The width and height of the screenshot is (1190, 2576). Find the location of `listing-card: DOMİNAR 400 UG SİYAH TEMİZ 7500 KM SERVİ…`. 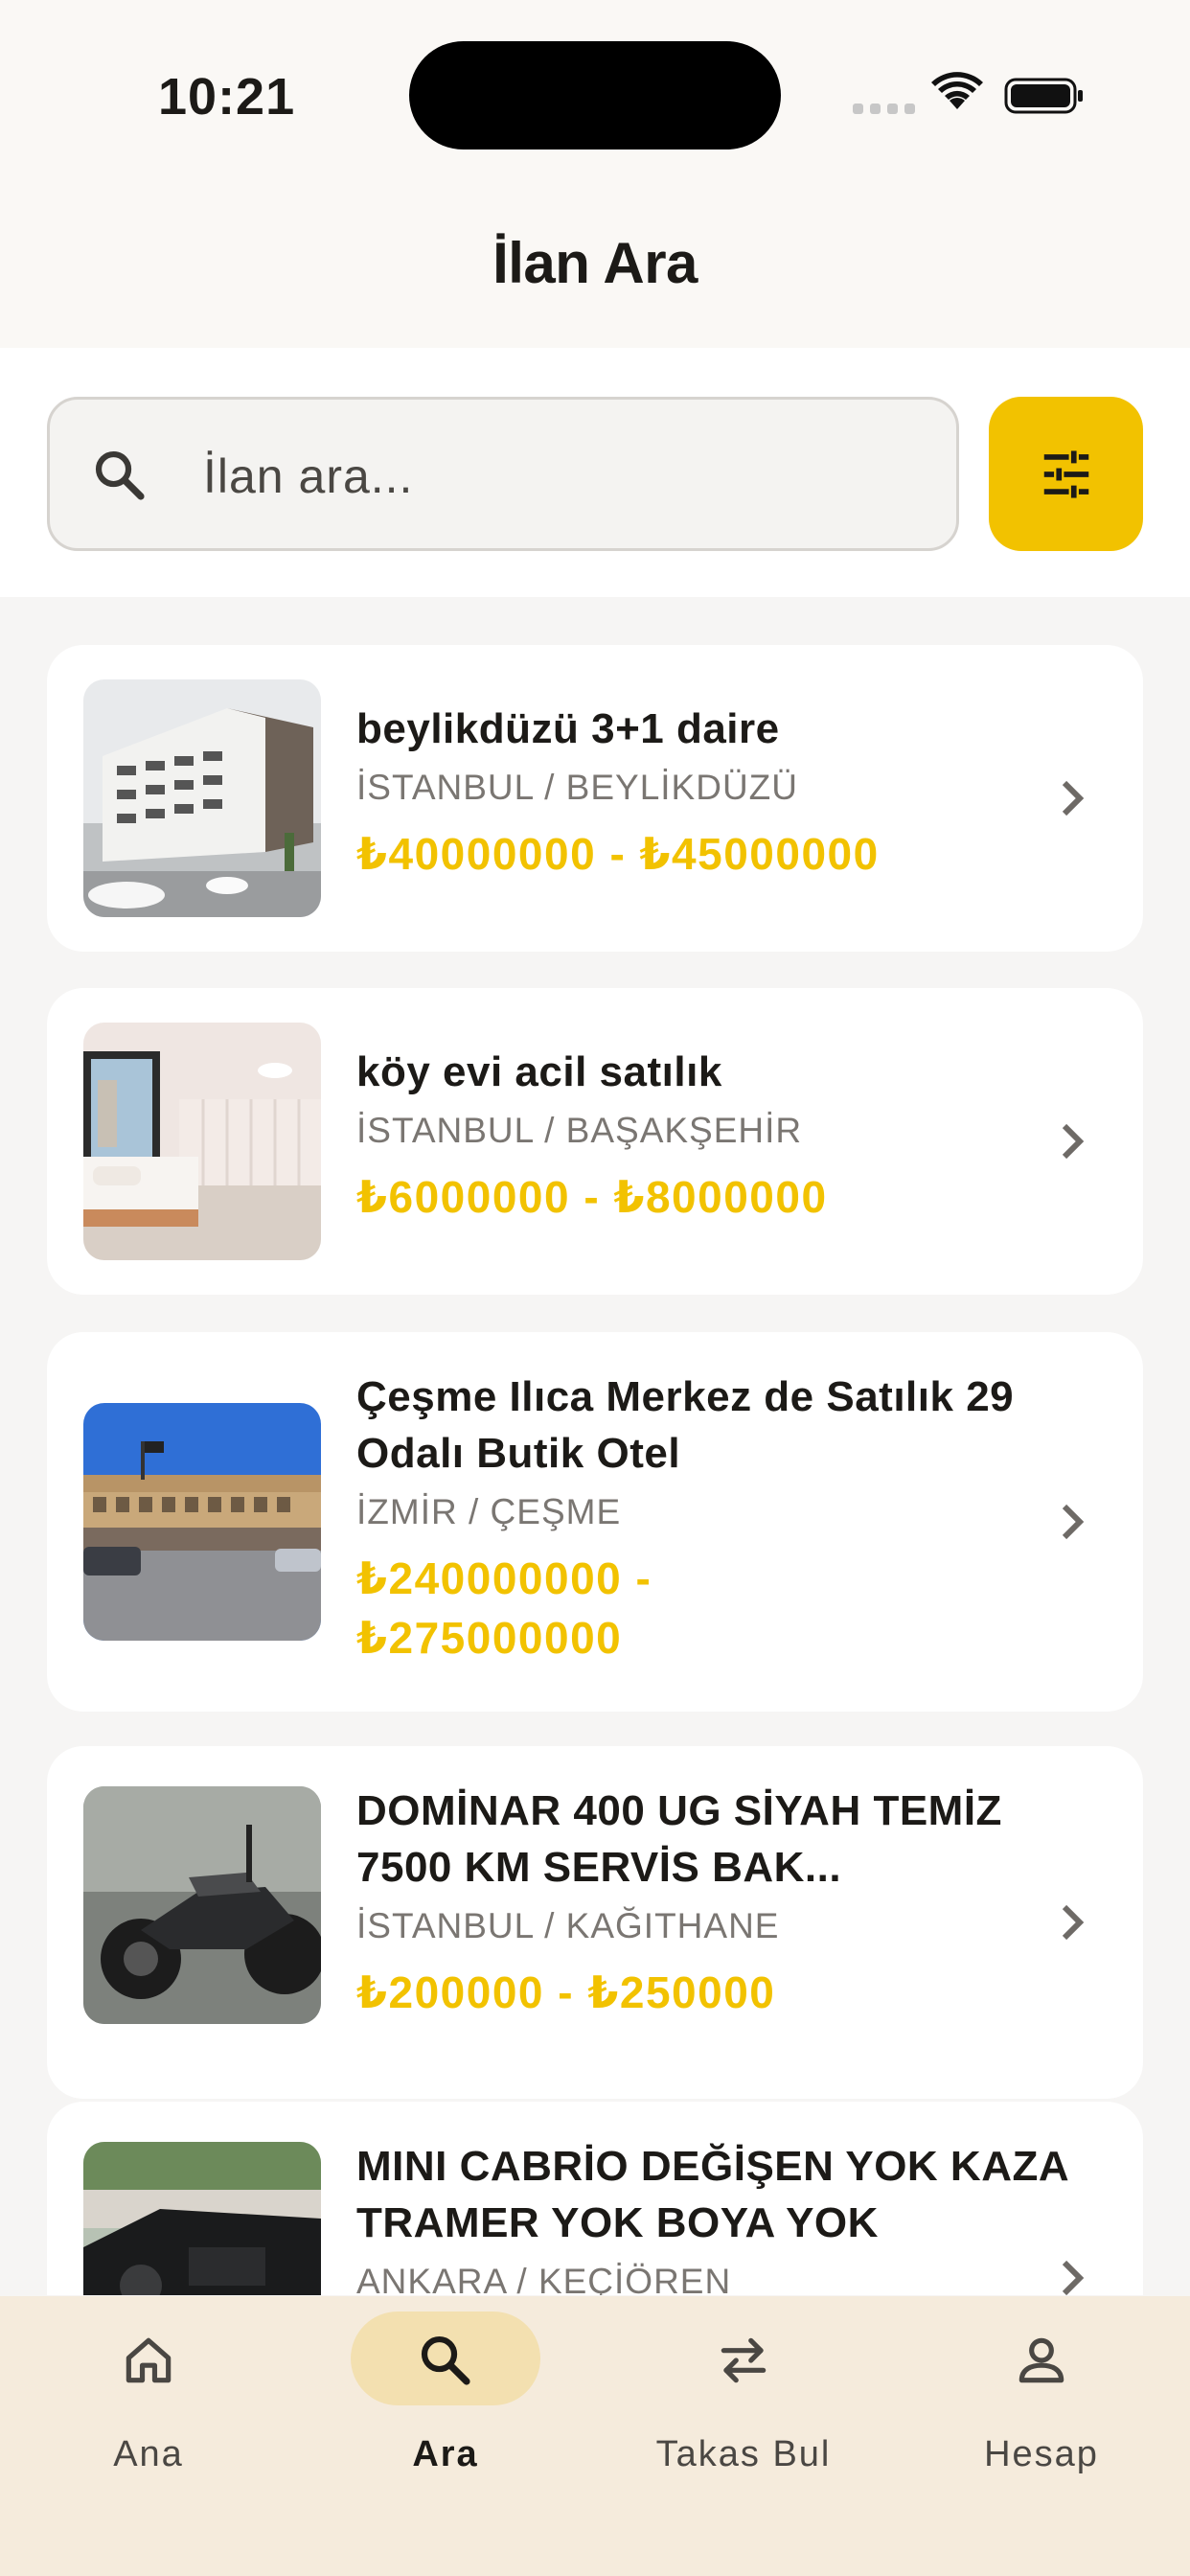

listing-card: DOMİNAR 400 UG SİYAH TEMİZ 7500 KM SERVİ… is located at coordinates (595, 1922).